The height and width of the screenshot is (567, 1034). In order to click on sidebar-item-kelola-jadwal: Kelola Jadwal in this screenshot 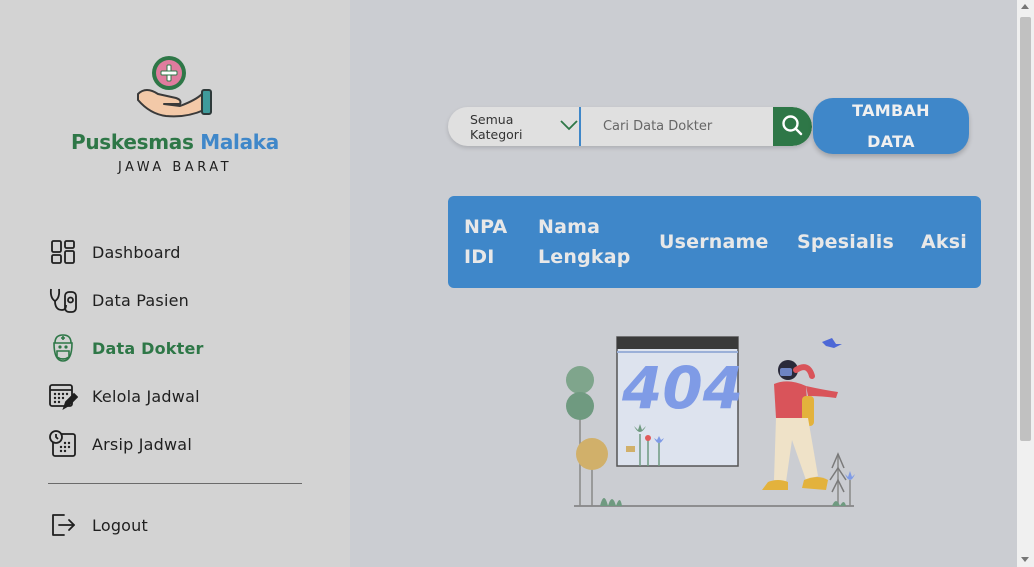, I will do `click(126, 396)`.